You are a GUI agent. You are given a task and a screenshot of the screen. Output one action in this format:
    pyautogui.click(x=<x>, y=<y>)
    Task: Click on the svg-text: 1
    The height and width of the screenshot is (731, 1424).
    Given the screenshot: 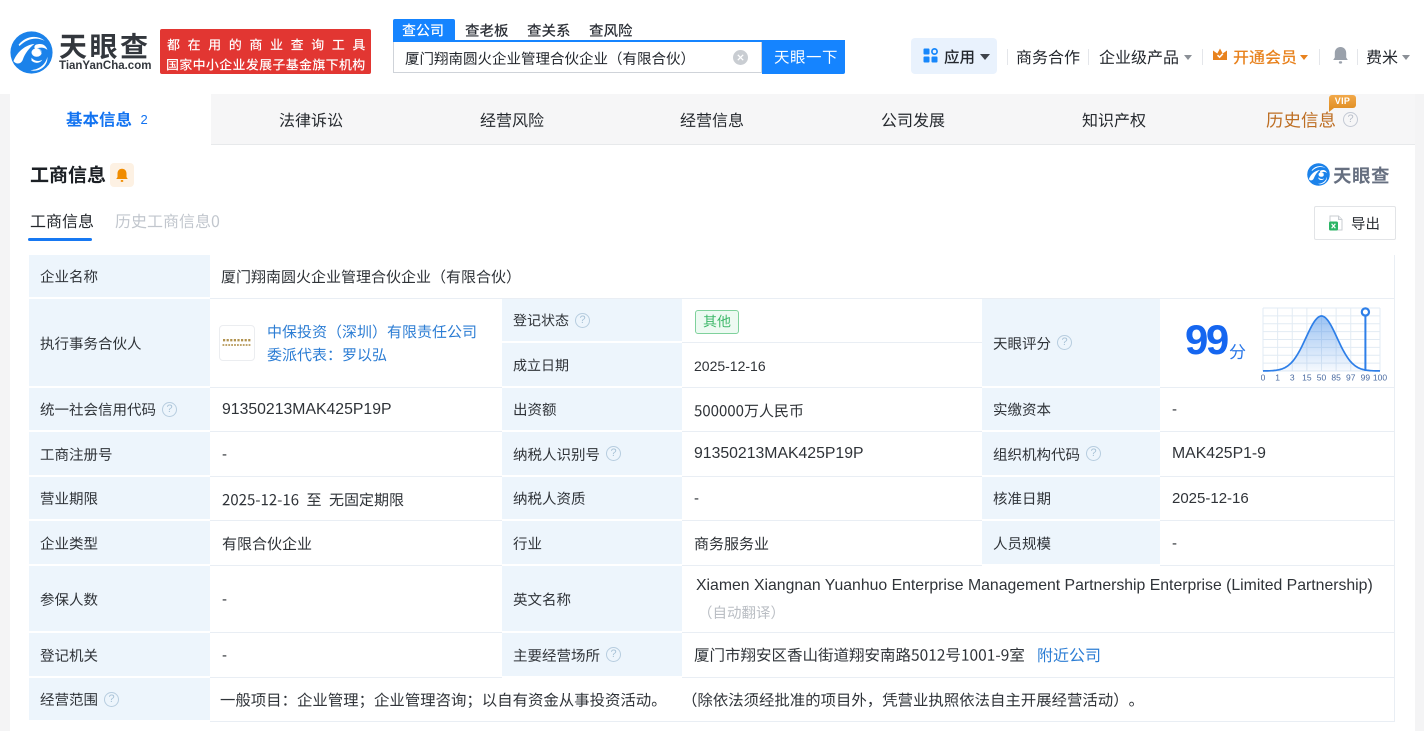 What is the action you would take?
    pyautogui.click(x=1277, y=378)
    